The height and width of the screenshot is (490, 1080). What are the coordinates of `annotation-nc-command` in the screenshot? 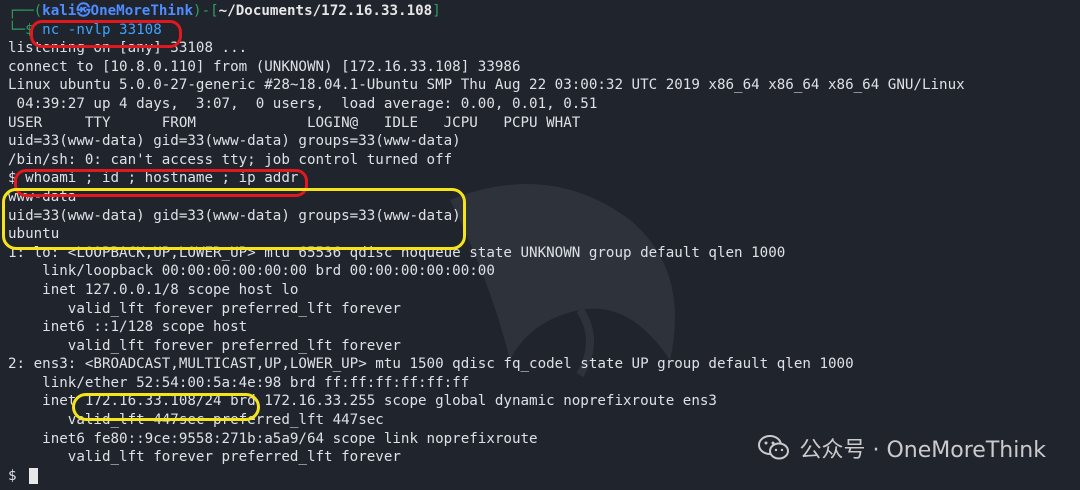 It's located at (106, 34).